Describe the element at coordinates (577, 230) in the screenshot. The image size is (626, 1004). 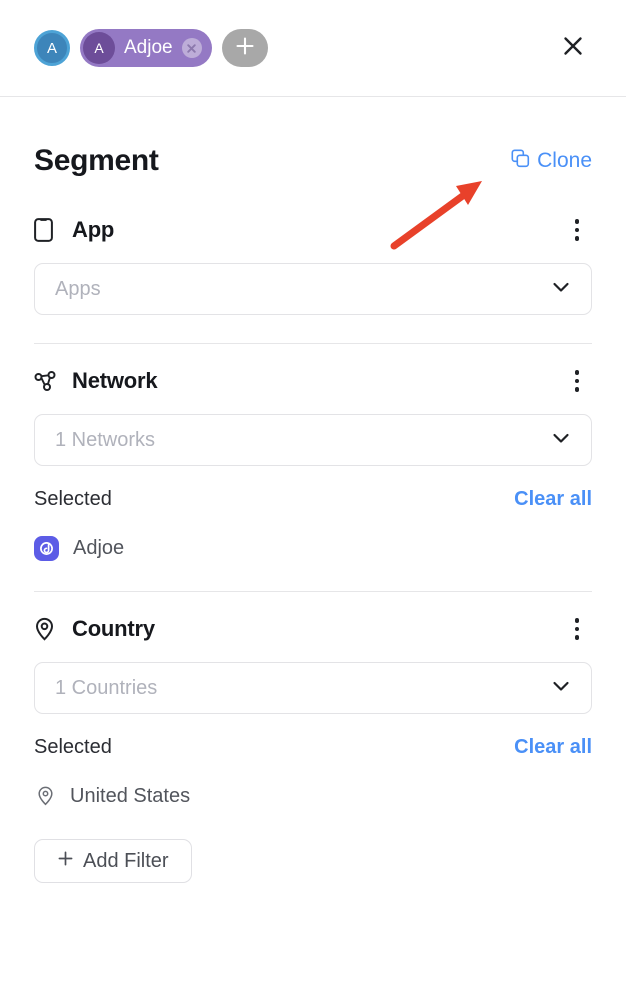
I see `section-app-menu-button` at that location.